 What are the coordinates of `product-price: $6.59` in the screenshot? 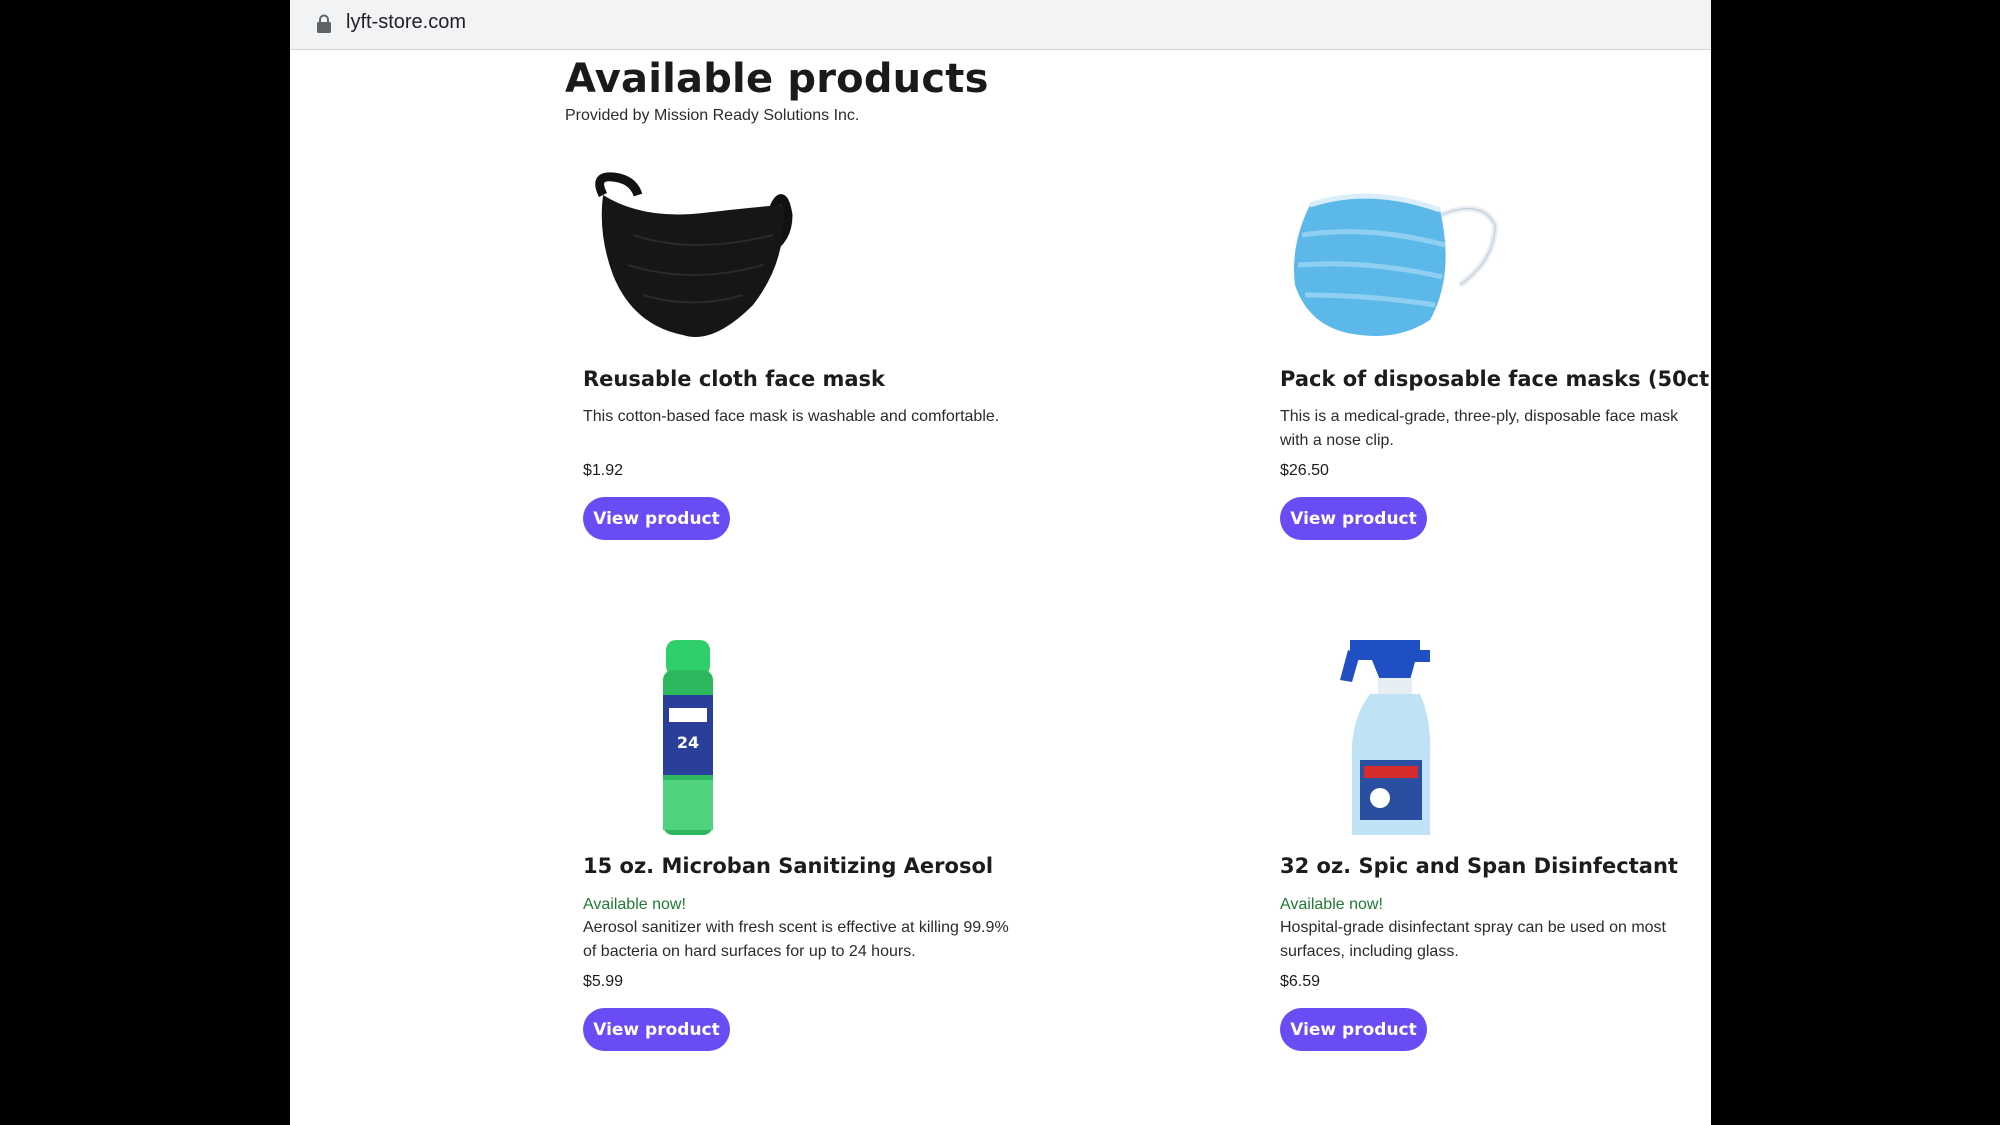 It's located at (1300, 981).